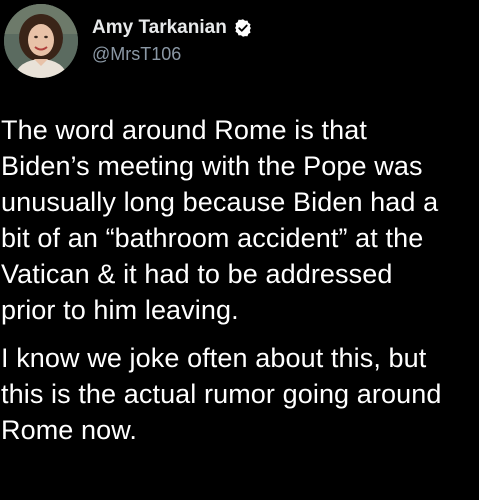 The image size is (479, 500). Describe the element at coordinates (212, 166) in the screenshot. I see `tweet-line: Biden’s meeting with the Pope was` at that location.